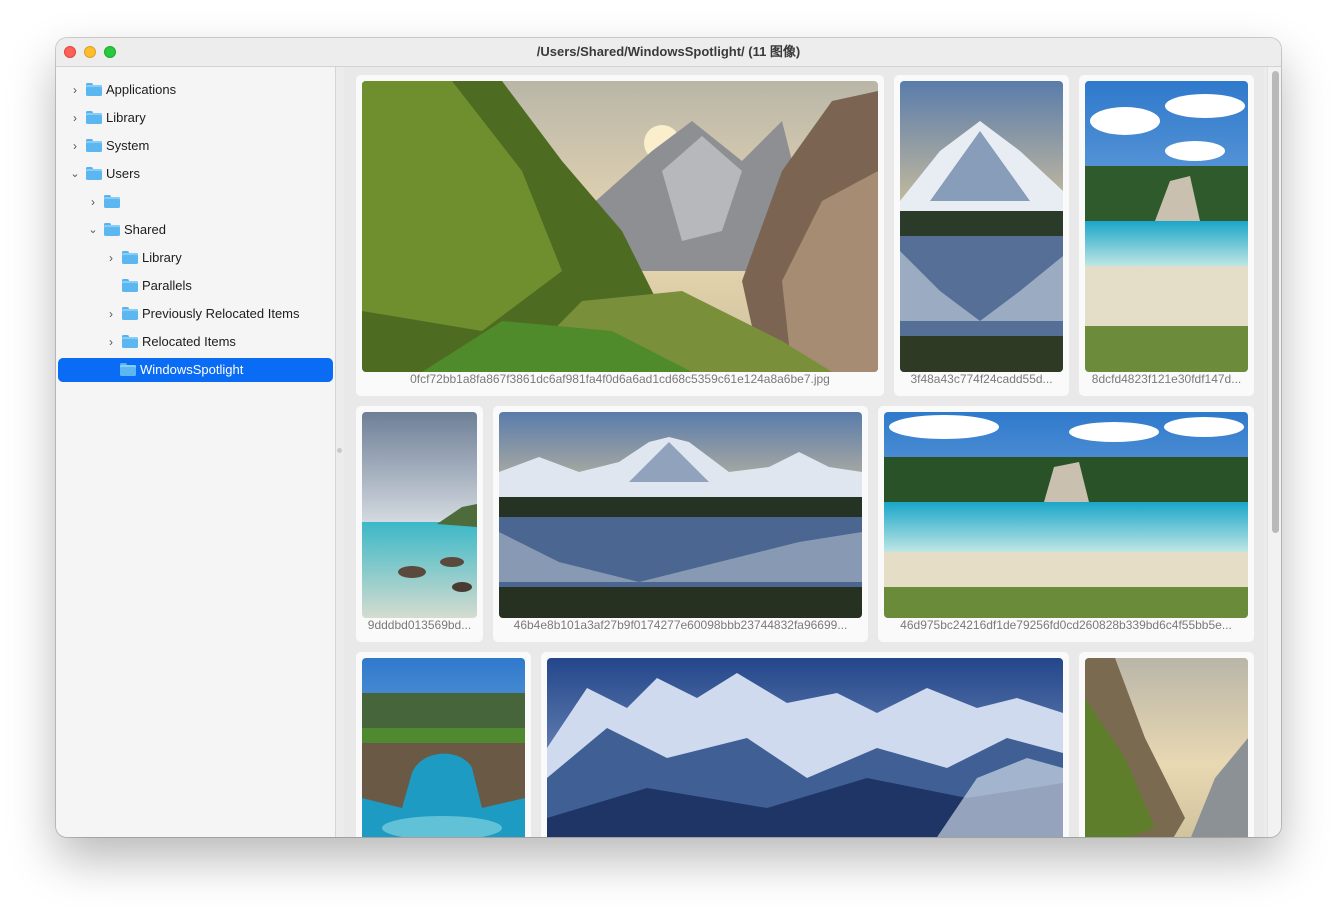 The image size is (1337, 911). Describe the element at coordinates (195, 90) in the screenshot. I see `tree-item-applications: › Applications` at that location.